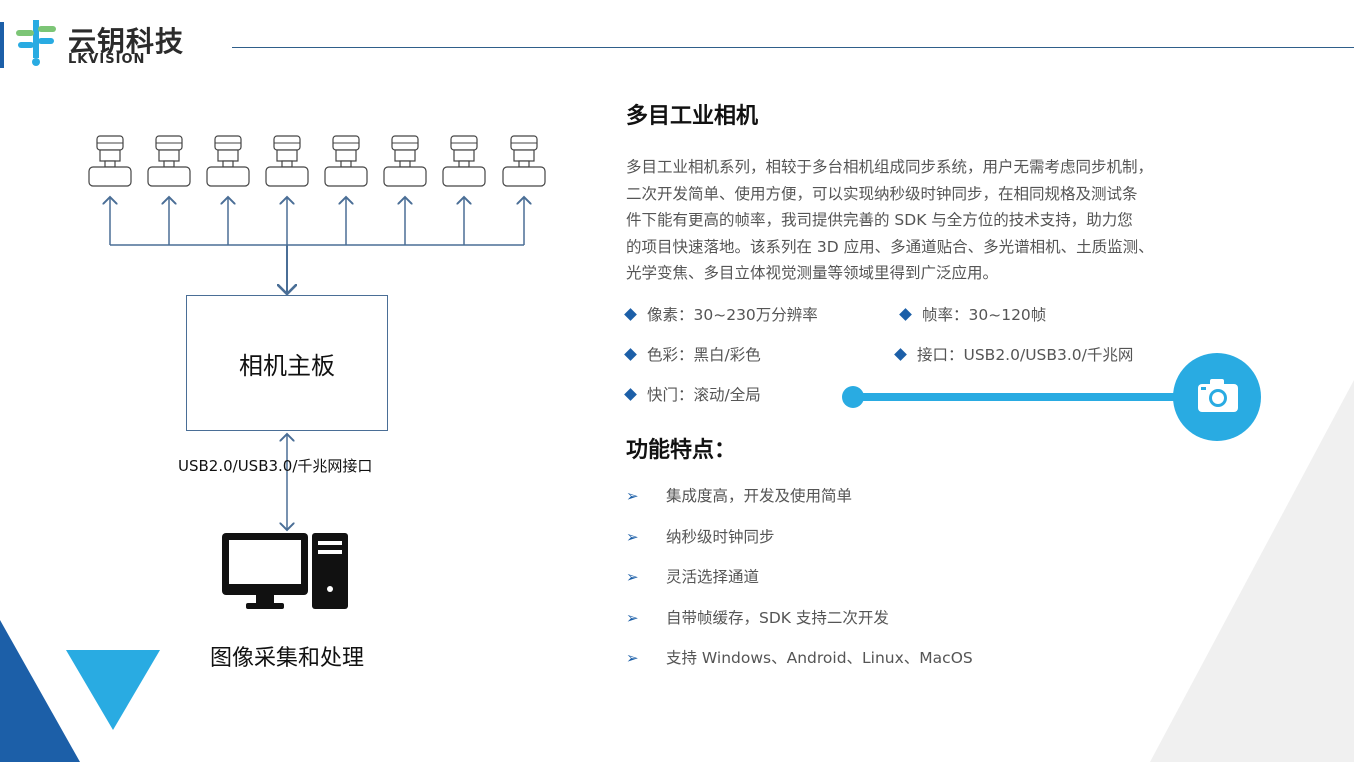 This screenshot has height=762, width=1354. Describe the element at coordinates (739, 496) in the screenshot. I see `feature-item: ➢ 集成度高，开发及使用简单` at that location.